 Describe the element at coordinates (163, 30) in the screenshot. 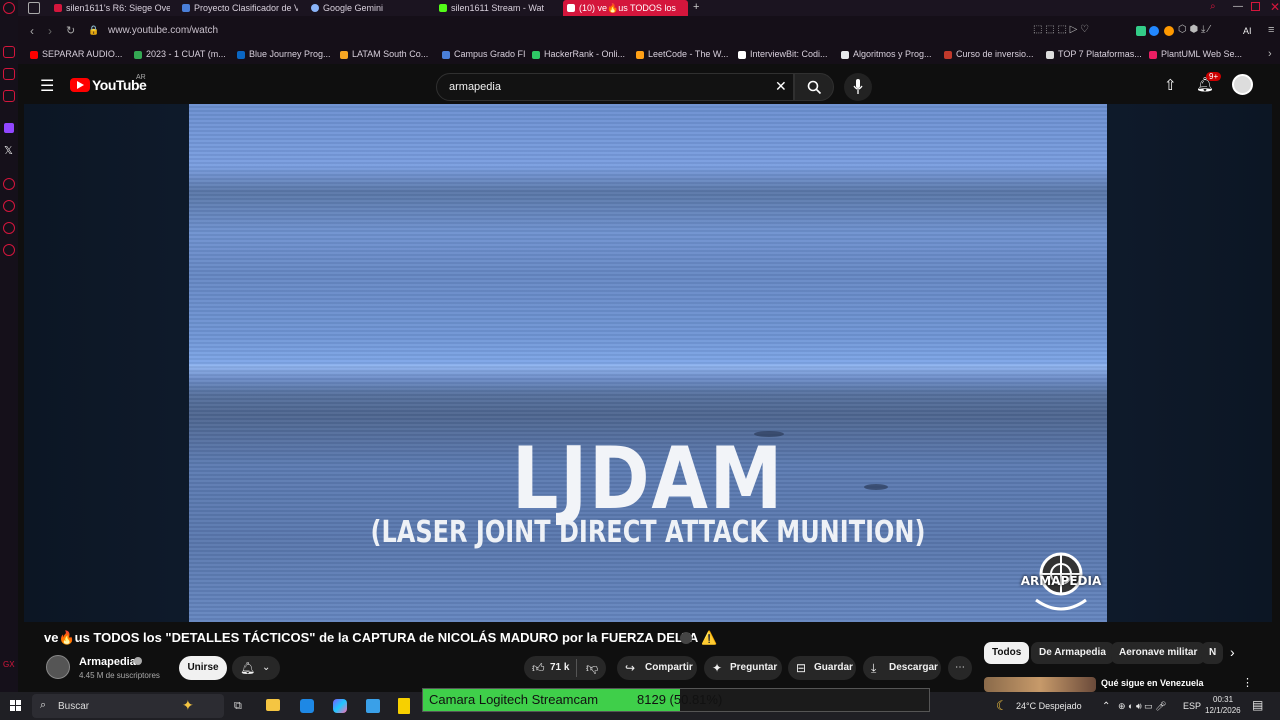

I see `url-field: www.youtube.com/watch` at that location.